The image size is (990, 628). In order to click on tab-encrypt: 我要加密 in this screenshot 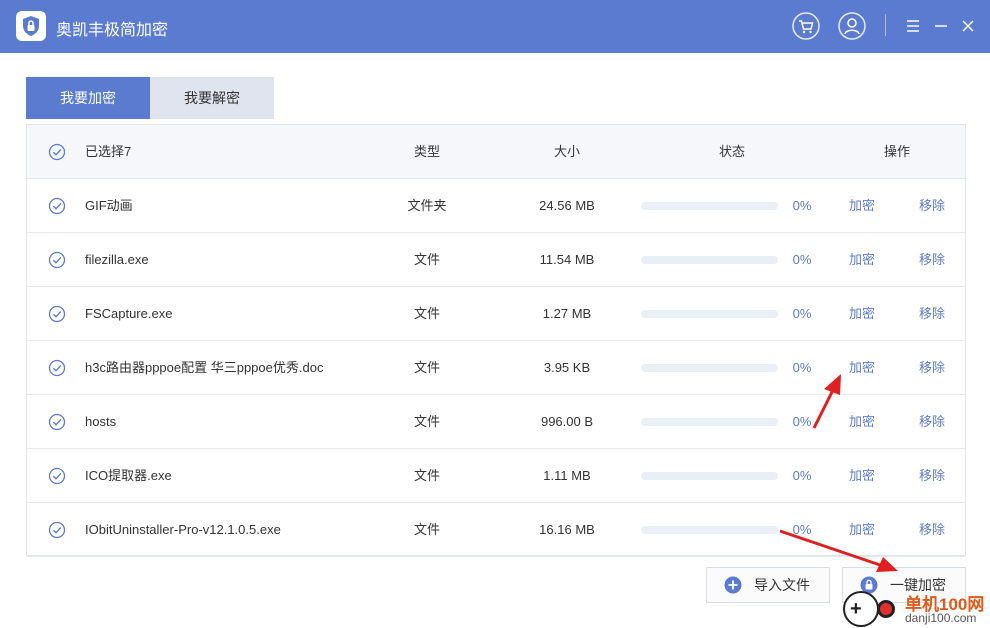, I will do `click(88, 98)`.